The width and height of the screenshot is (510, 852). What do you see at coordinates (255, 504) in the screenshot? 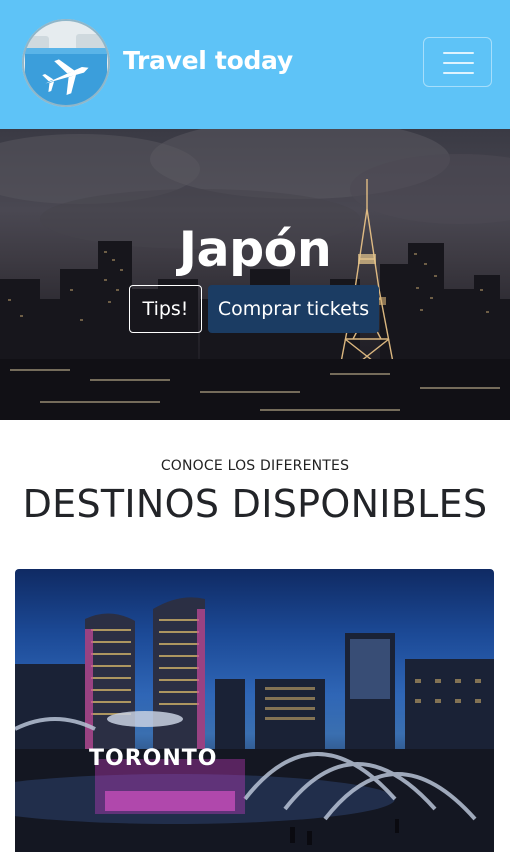
I see `section-title: DESTINOS DISPONIBLES` at bounding box center [255, 504].